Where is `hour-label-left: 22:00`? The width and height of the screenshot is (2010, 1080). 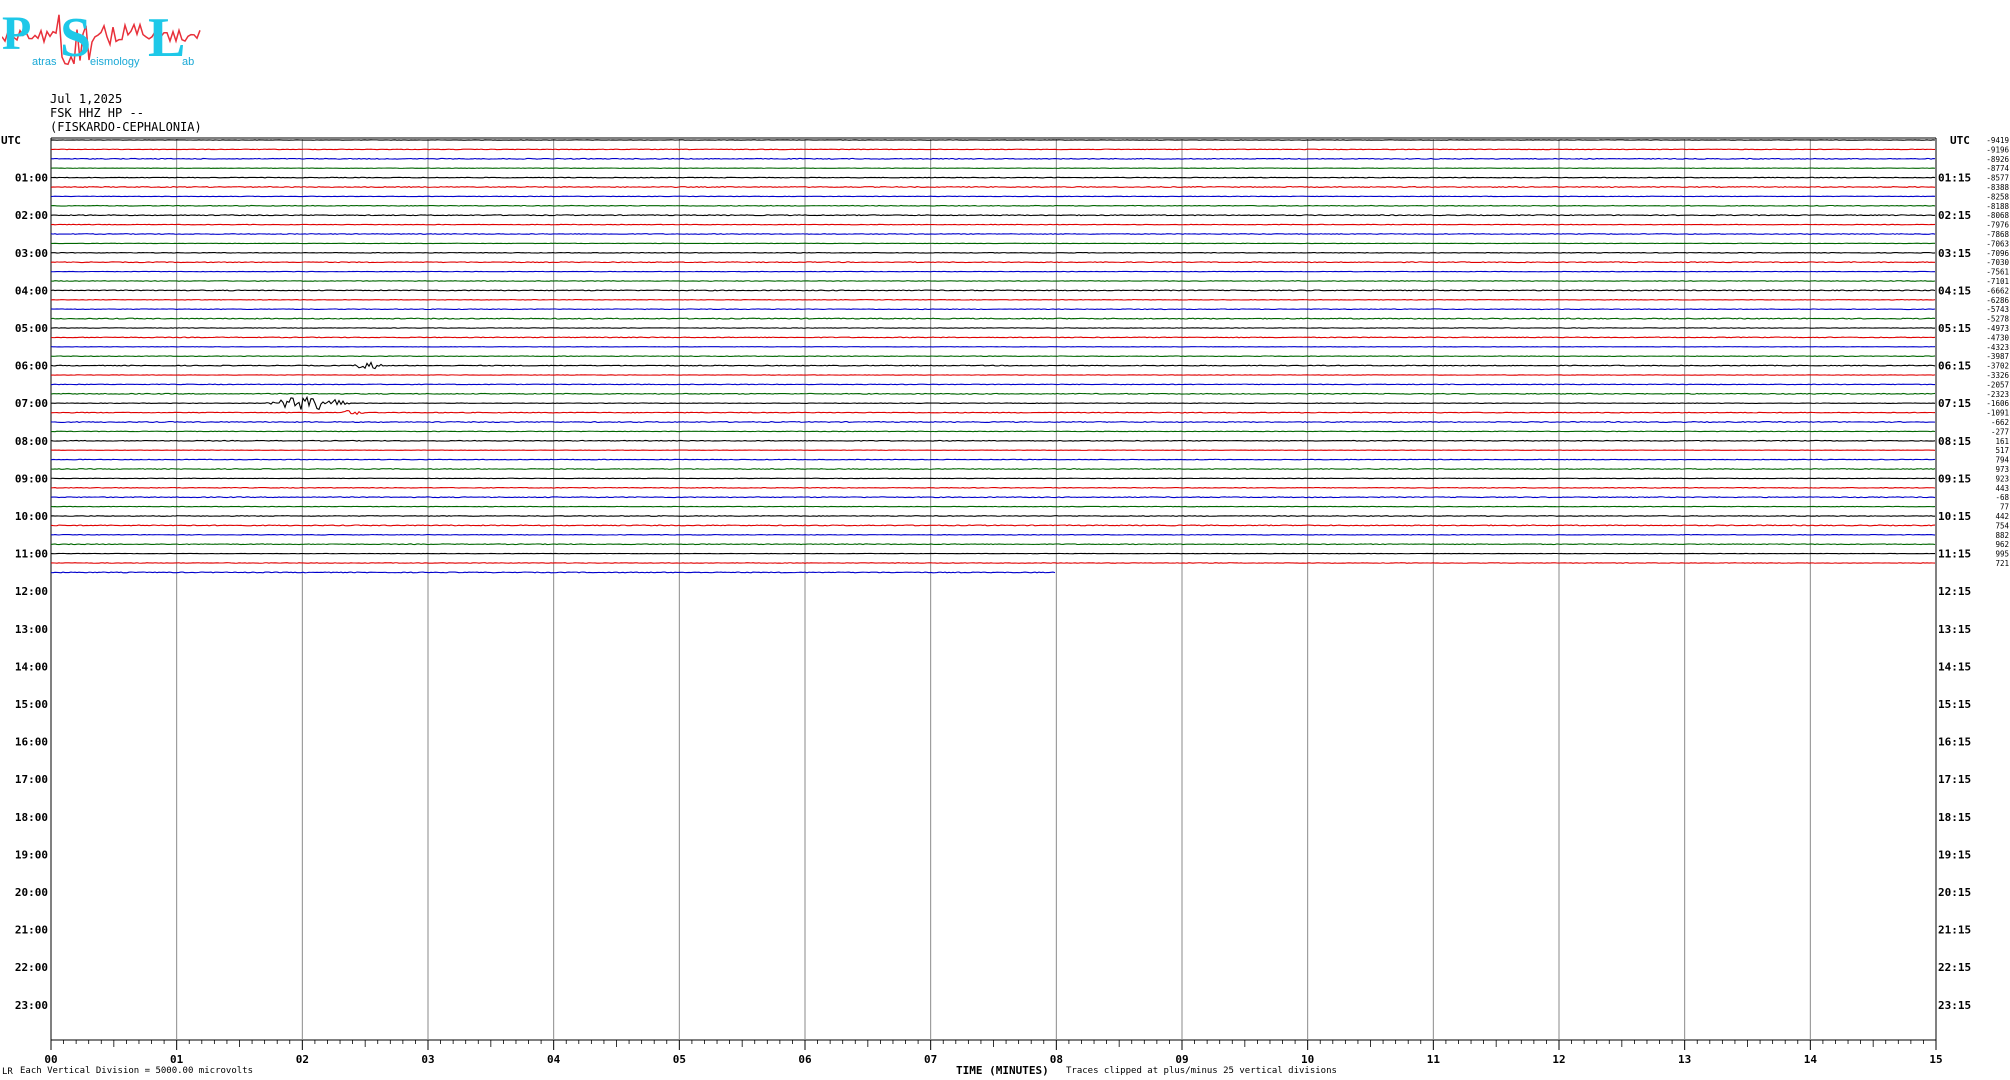 hour-label-left: 22:00 is located at coordinates (31, 967).